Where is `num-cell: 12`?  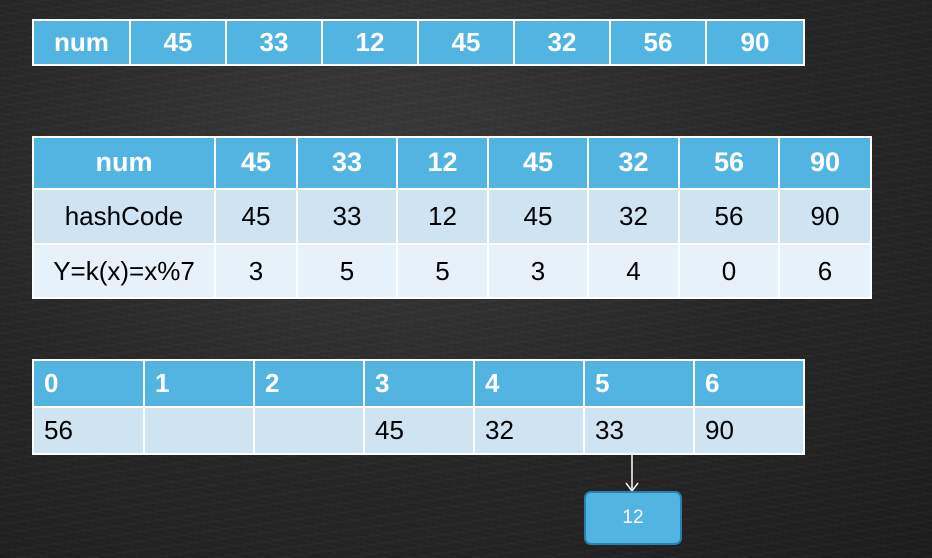
num-cell: 12 is located at coordinates (370, 42).